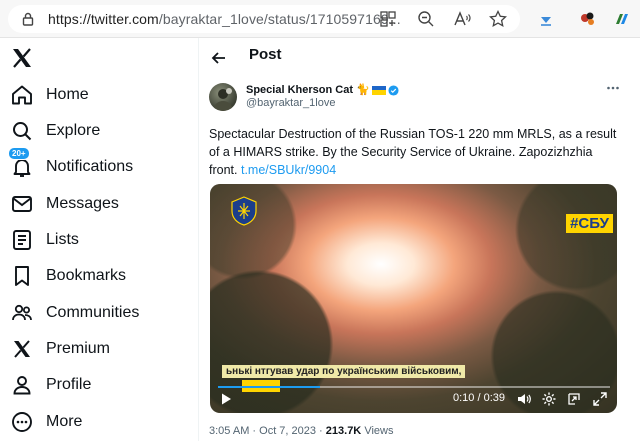 The height and width of the screenshot is (441, 640). I want to click on views-label: Views, so click(377, 431).